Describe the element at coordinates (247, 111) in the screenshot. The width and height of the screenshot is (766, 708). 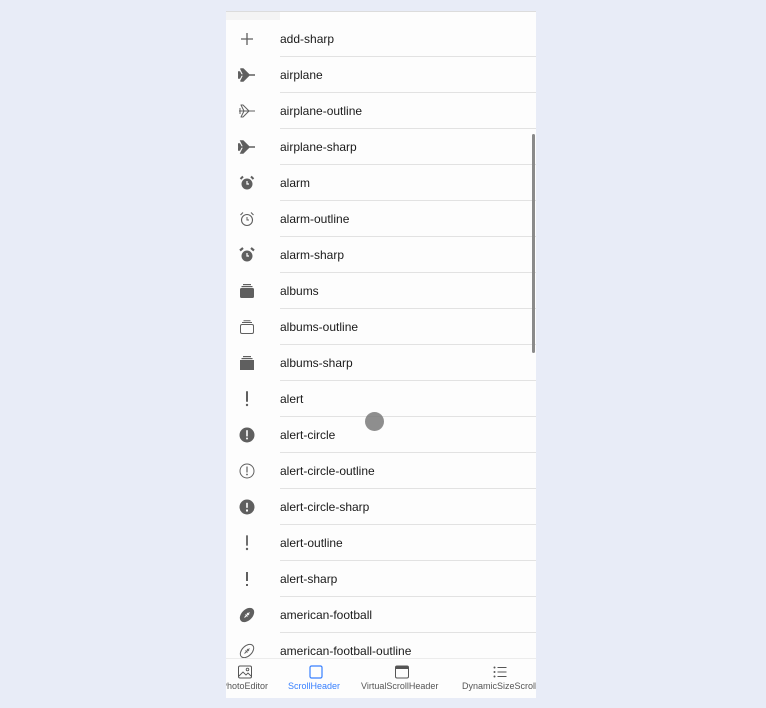
I see `airplane-outline-icon` at that location.